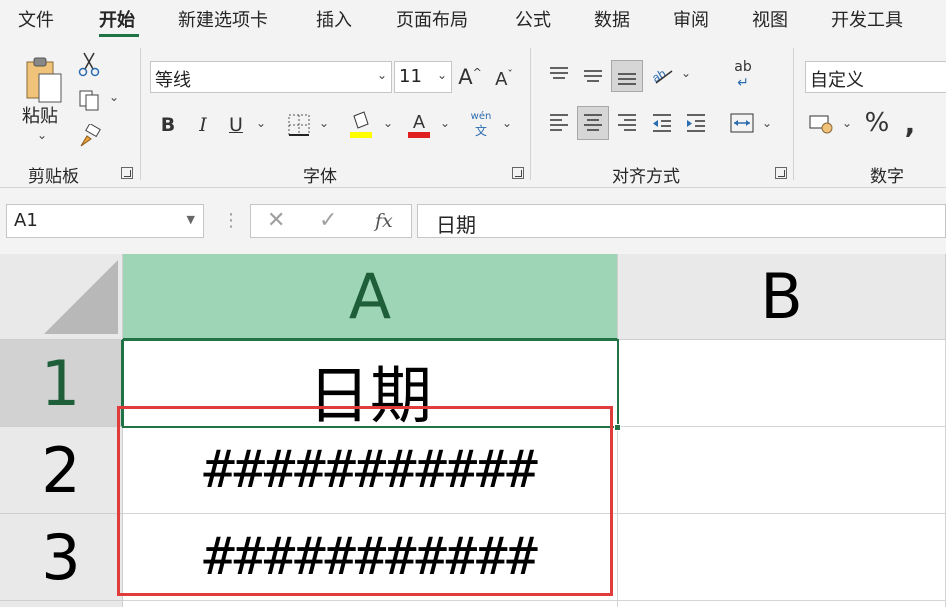 This screenshot has width=946, height=607. I want to click on fill-color-button, so click(361, 125).